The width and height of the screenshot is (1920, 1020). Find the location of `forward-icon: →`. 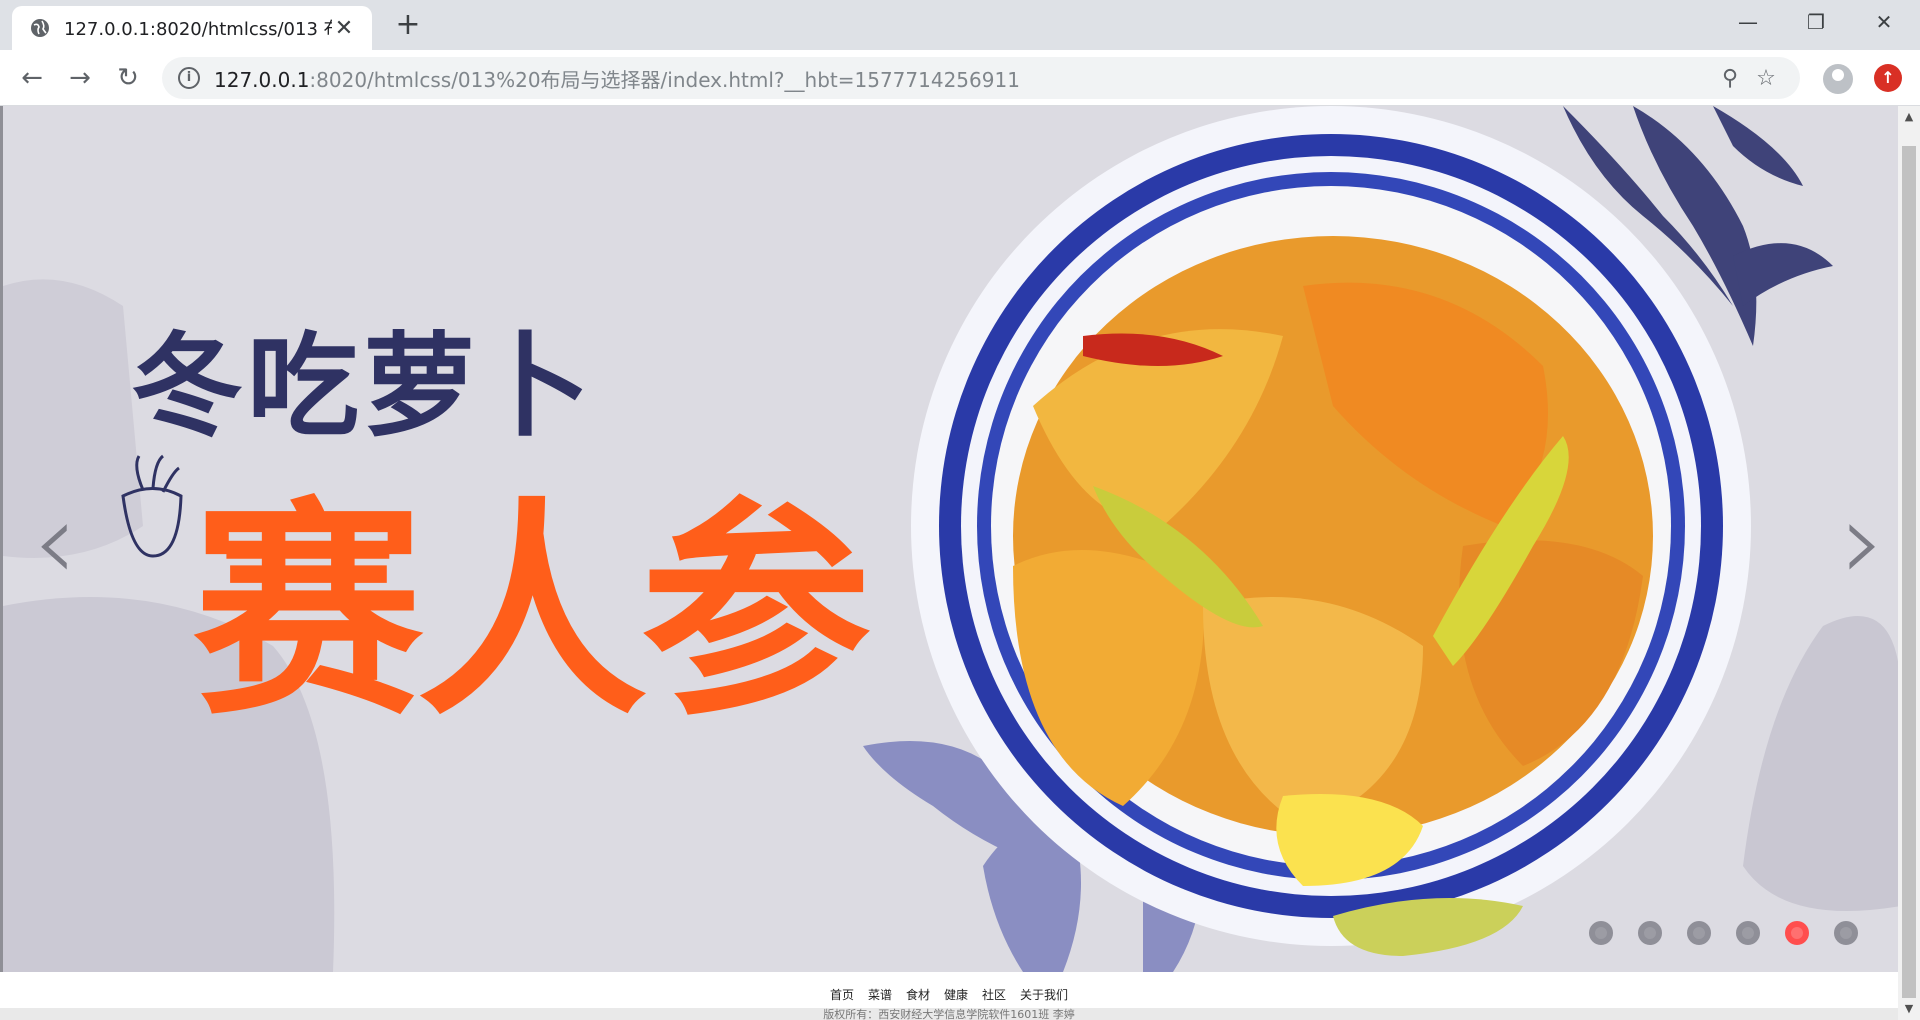

forward-icon: → is located at coordinates (80, 78).